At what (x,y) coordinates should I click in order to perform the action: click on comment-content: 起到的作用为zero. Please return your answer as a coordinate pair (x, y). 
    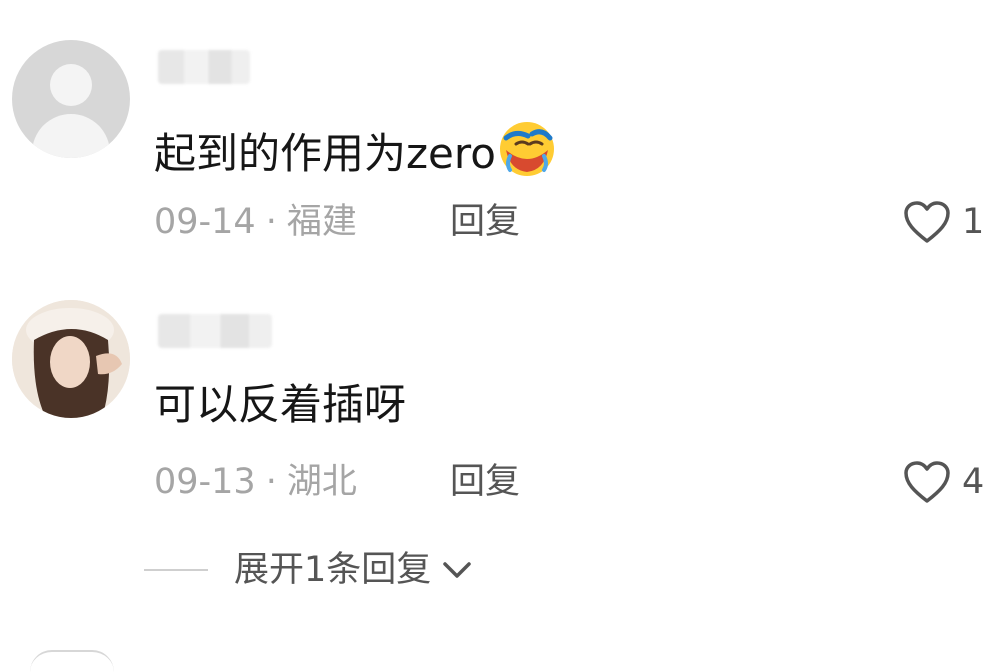
    Looking at the image, I should click on (355, 149).